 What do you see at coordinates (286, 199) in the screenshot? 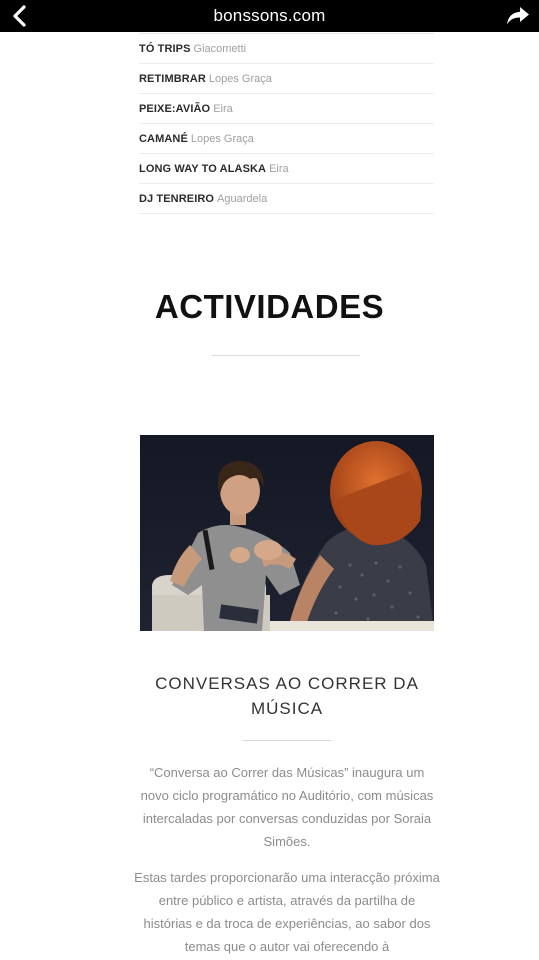
I see `lineup-item: DJ TENREIRO Aguardela` at bounding box center [286, 199].